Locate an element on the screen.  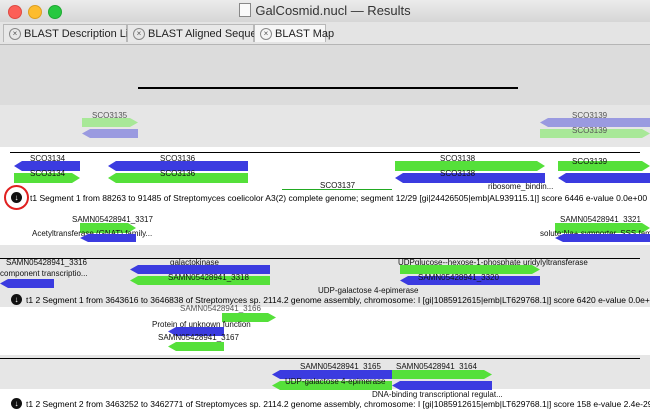
gene-label: SAMN05428941_3167 is located at coordinates (198, 337).